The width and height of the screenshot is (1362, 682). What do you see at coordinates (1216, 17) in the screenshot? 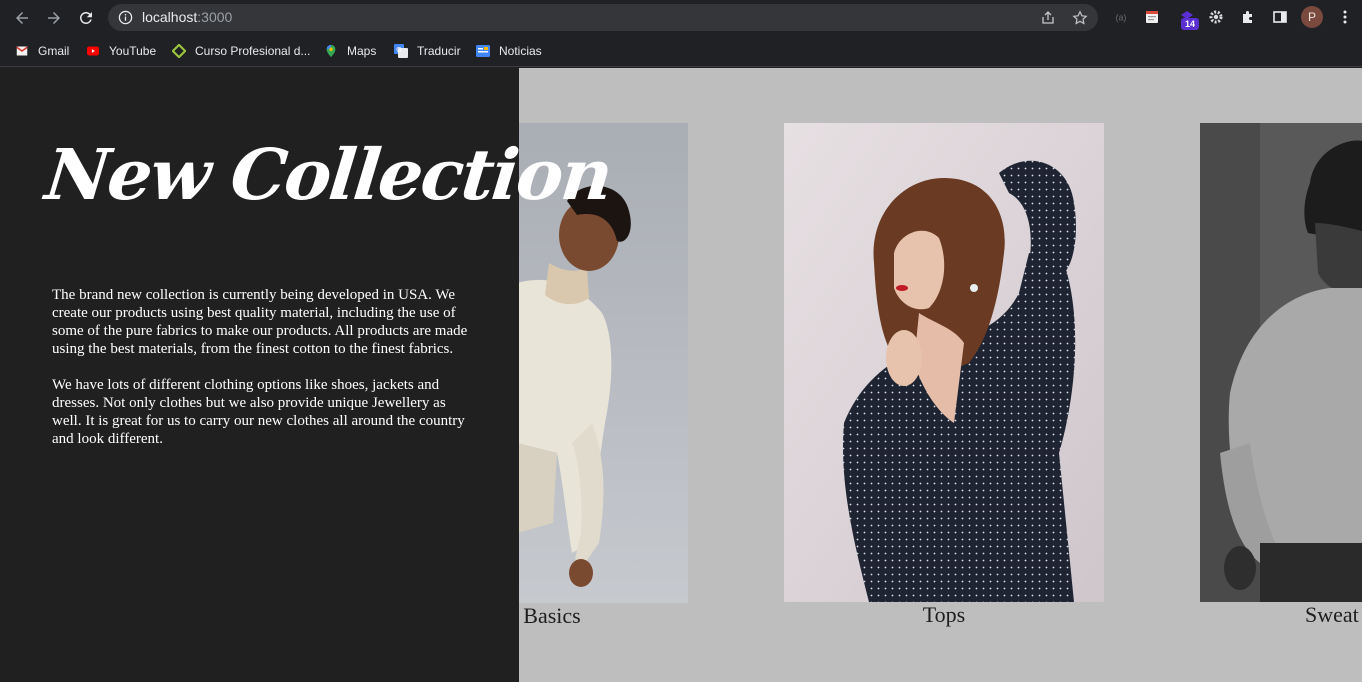
I see `gear-extension-icon` at bounding box center [1216, 17].